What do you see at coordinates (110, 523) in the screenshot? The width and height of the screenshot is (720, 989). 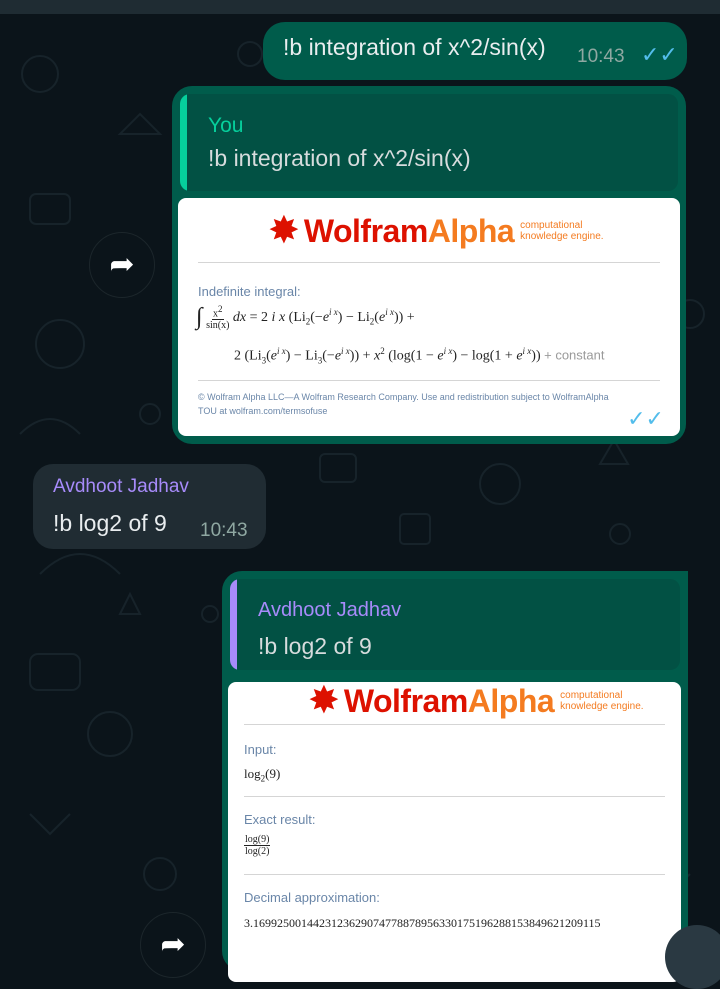 I see `message-text: !b log2 of 9` at bounding box center [110, 523].